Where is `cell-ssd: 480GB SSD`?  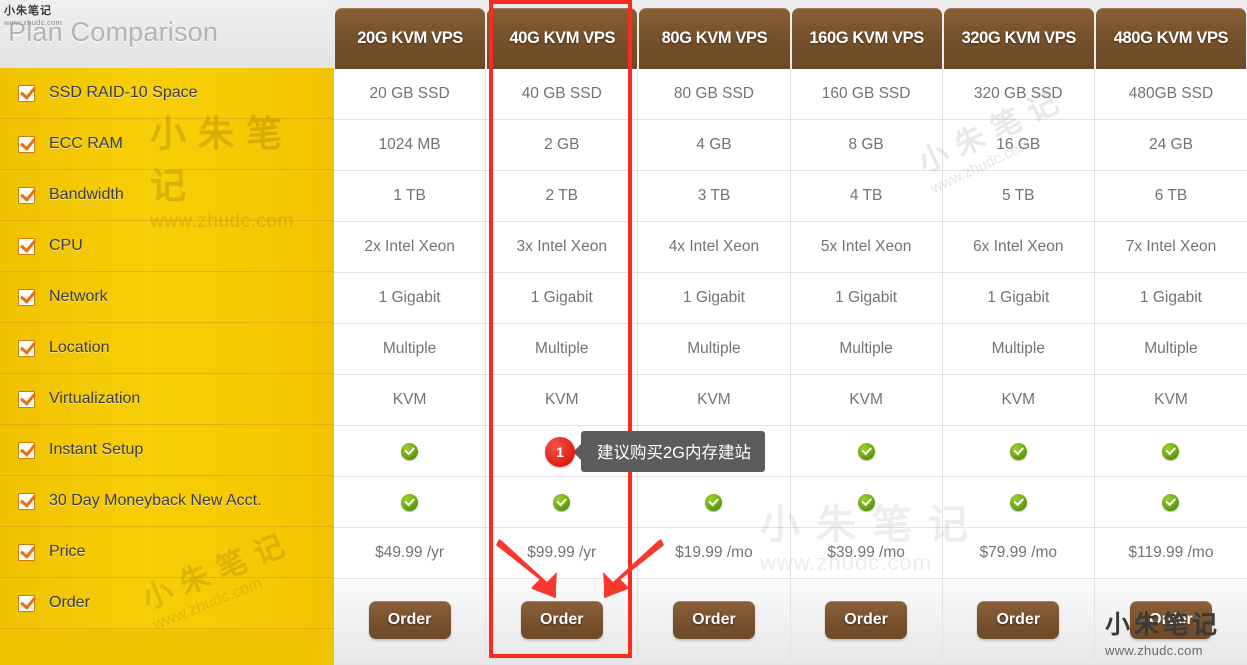 cell-ssd: 480GB SSD is located at coordinates (1170, 94).